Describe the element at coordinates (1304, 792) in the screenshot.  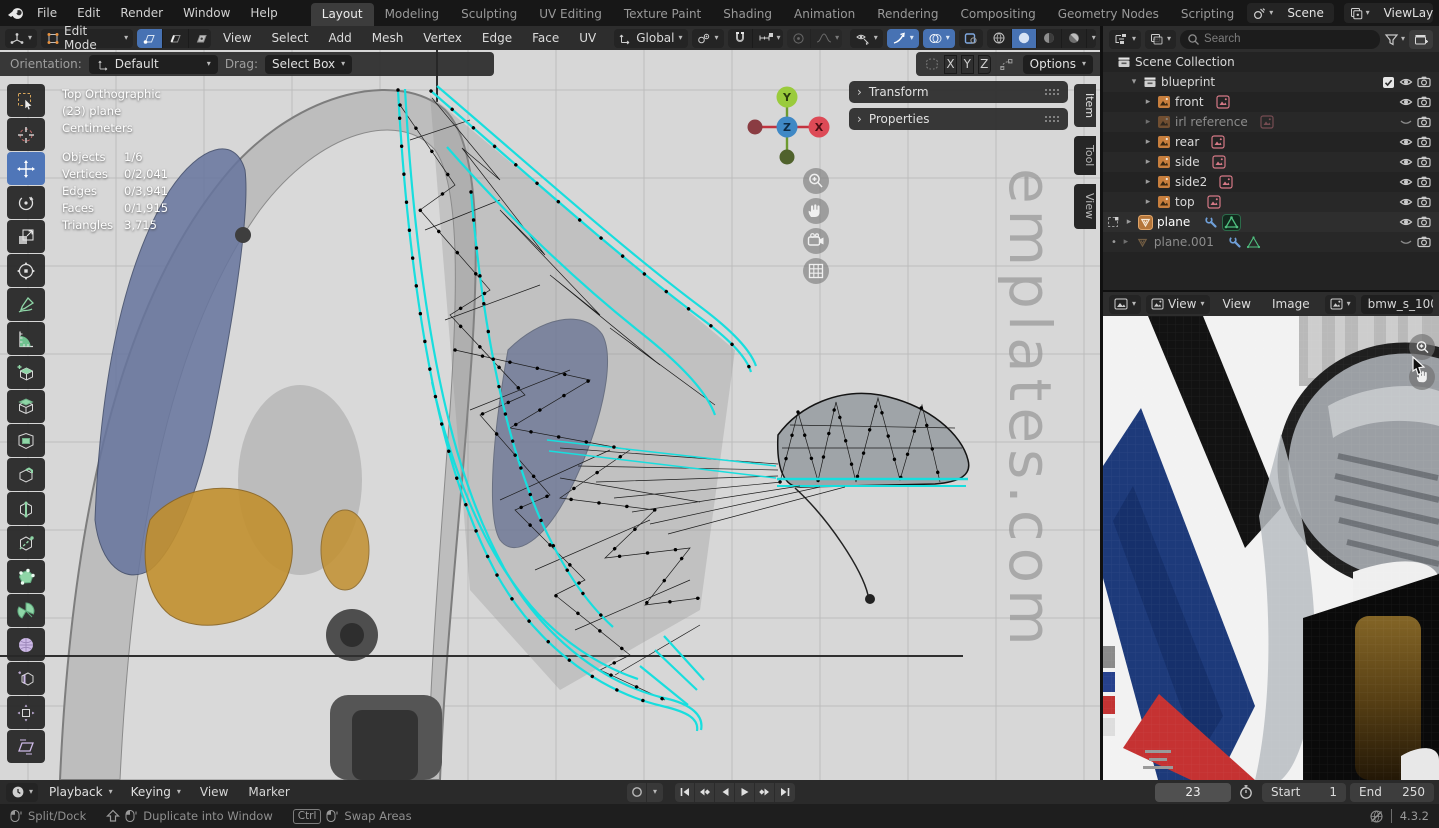
I see `start-frame-field: Start 1` at that location.